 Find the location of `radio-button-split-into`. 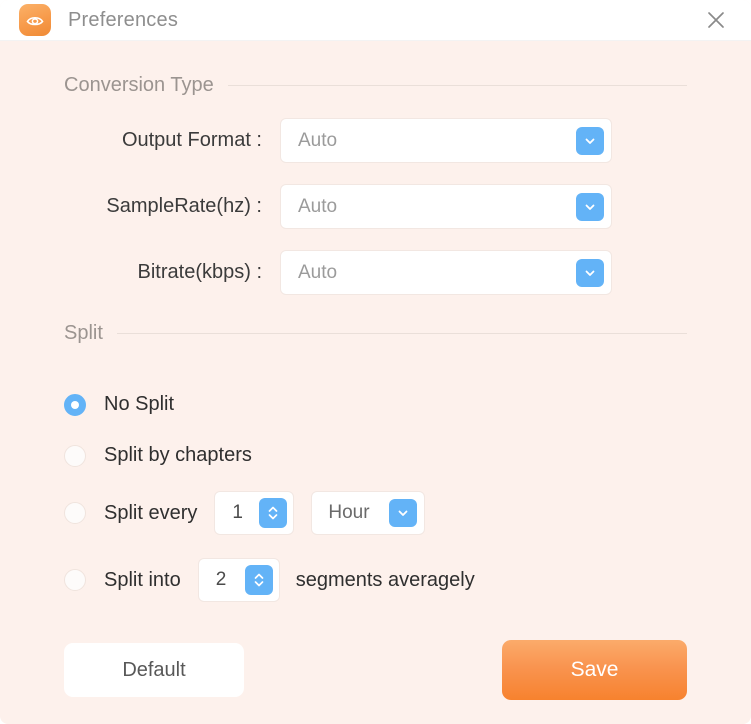

radio-button-split-into is located at coordinates (75, 580).